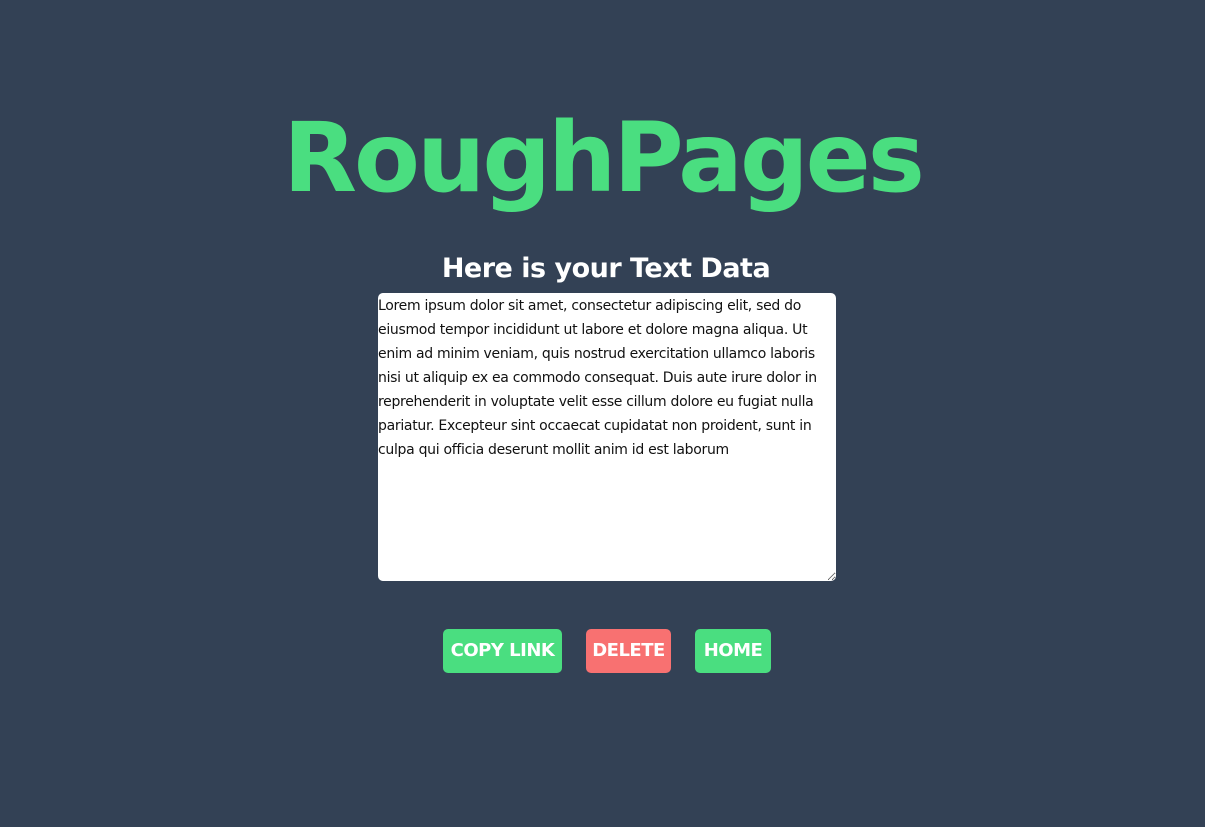 The height and width of the screenshot is (827, 1205). Describe the element at coordinates (606, 268) in the screenshot. I see `page-heading: Here is your Text Data` at that location.